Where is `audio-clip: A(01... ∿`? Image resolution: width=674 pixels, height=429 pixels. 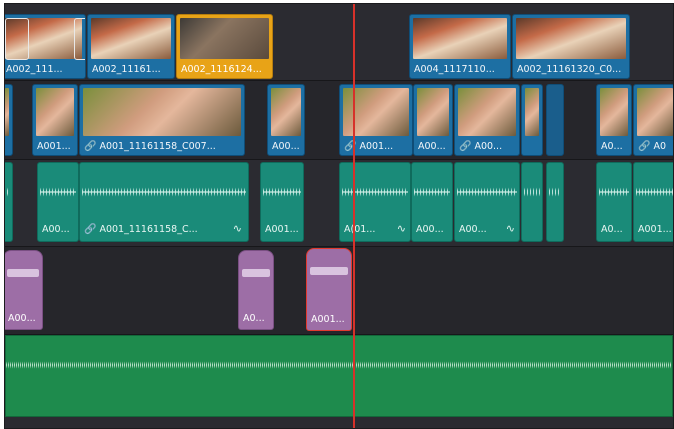 audio-clip: A(01... ∿ is located at coordinates (375, 202).